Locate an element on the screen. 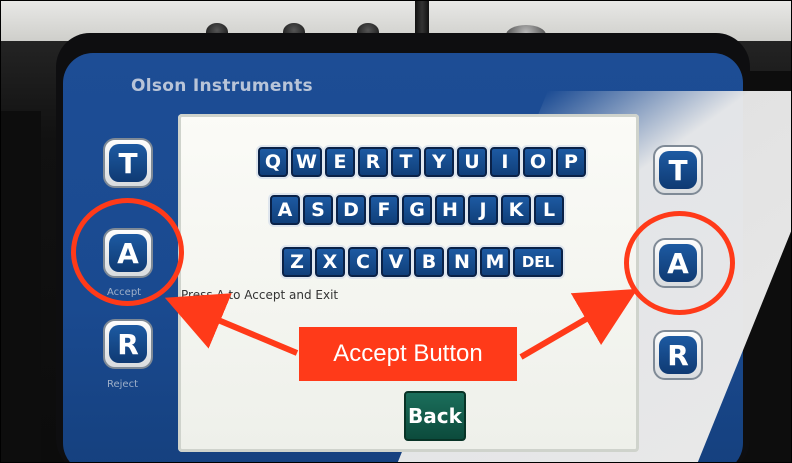 The image size is (792, 463). arrow-left is located at coordinates (231, 324).